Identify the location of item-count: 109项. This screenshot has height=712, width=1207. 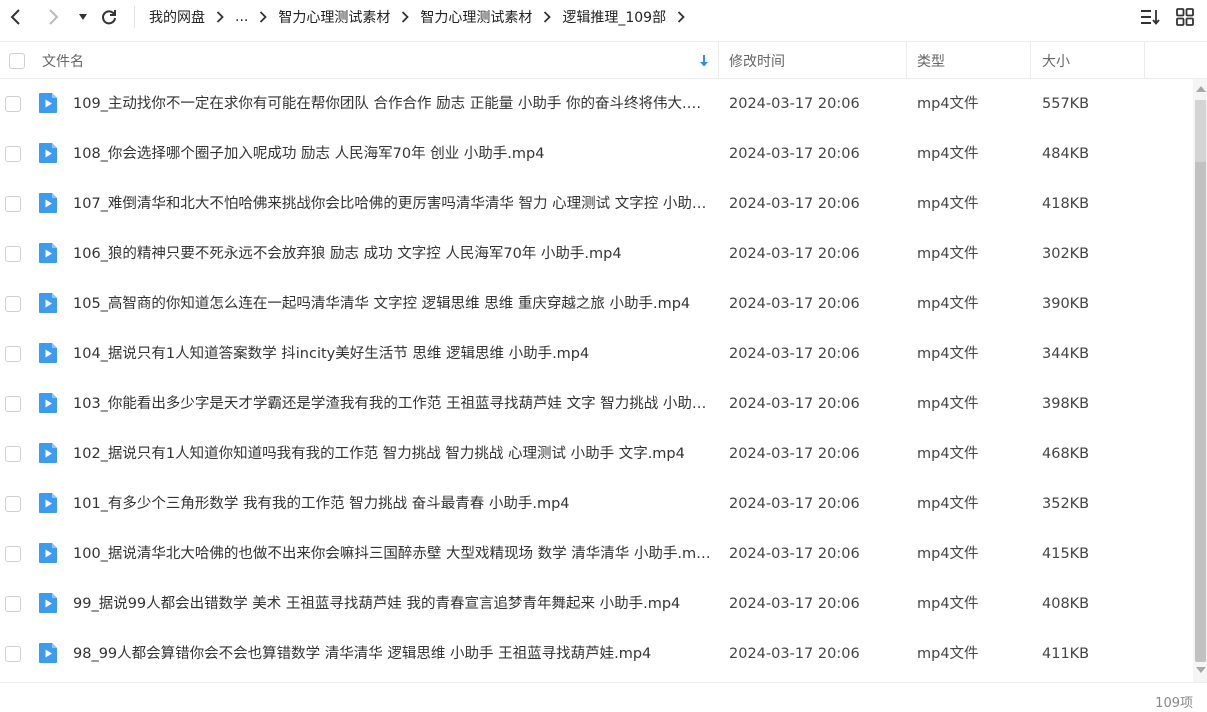
(1174, 703).